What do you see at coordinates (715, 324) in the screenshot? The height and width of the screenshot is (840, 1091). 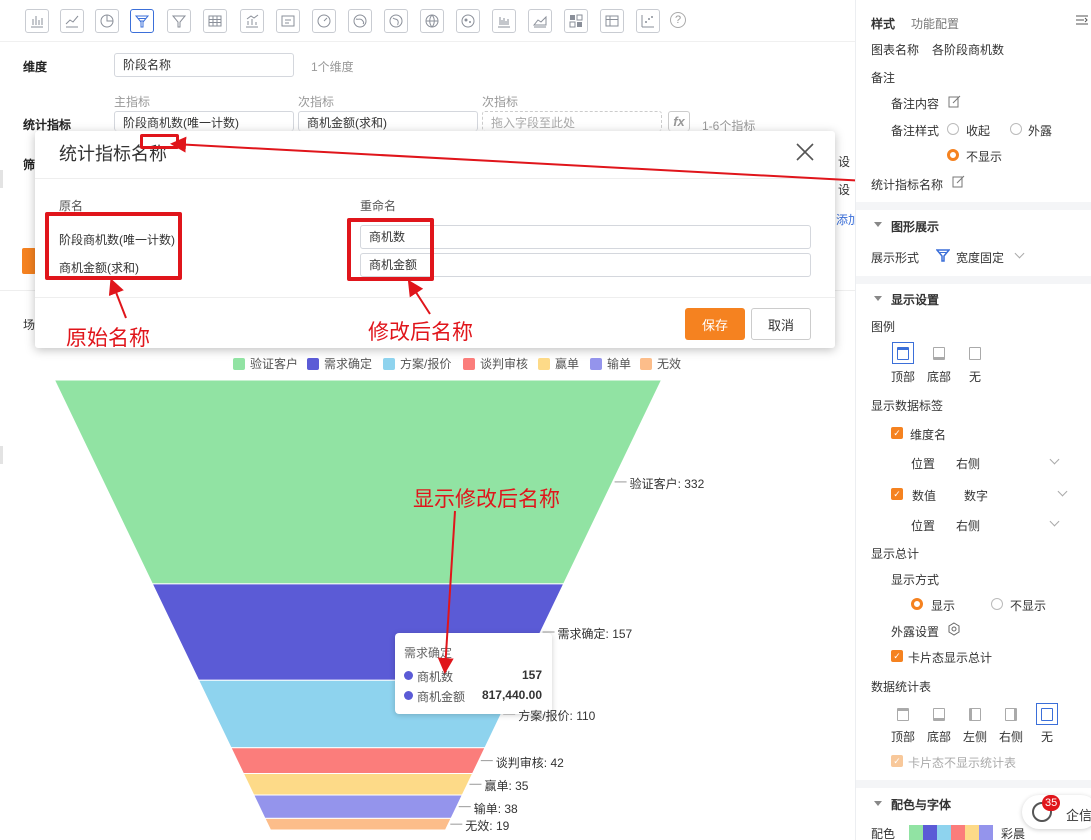 I see `save-button: 保存` at bounding box center [715, 324].